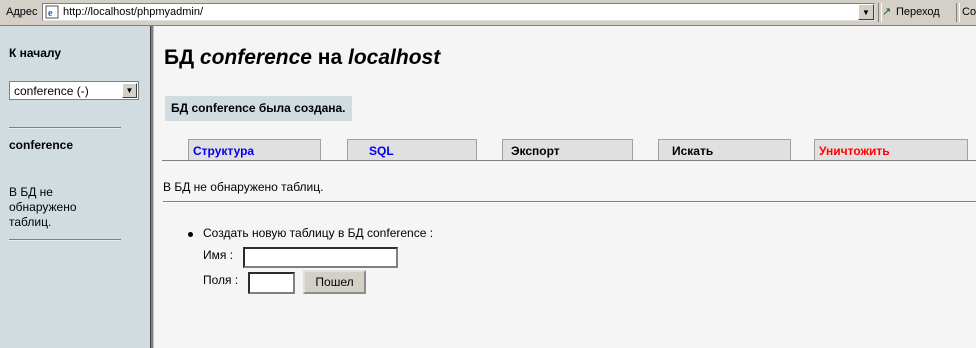 The image size is (976, 348). I want to click on table-name-input, so click(320, 257).